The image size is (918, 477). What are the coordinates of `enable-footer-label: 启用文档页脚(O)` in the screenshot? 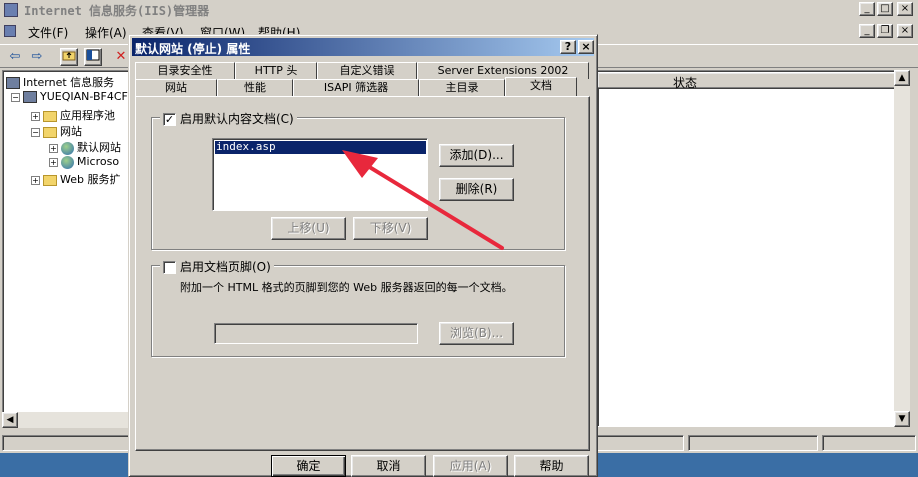 It's located at (225, 267).